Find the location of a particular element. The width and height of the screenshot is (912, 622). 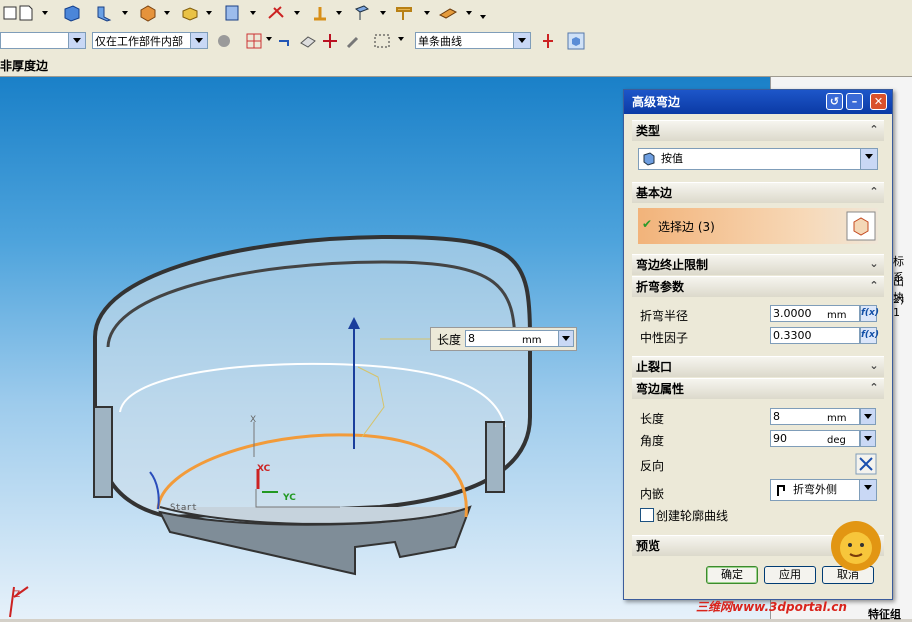

float-length-label: 长度 is located at coordinates (449, 340).